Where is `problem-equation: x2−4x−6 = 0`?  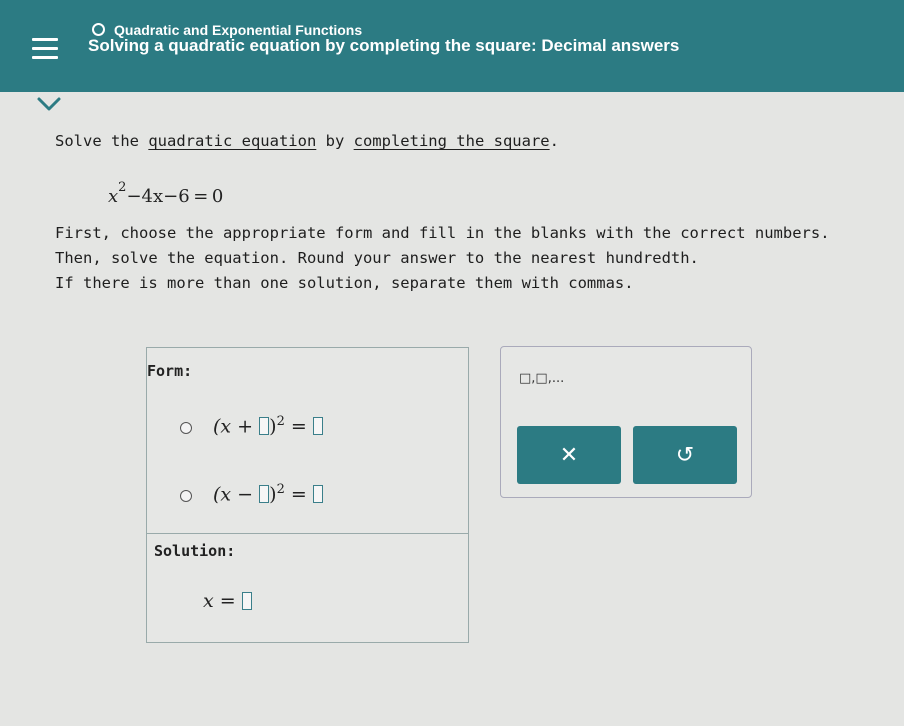 problem-equation: x2−4x−6 = 0 is located at coordinates (166, 193).